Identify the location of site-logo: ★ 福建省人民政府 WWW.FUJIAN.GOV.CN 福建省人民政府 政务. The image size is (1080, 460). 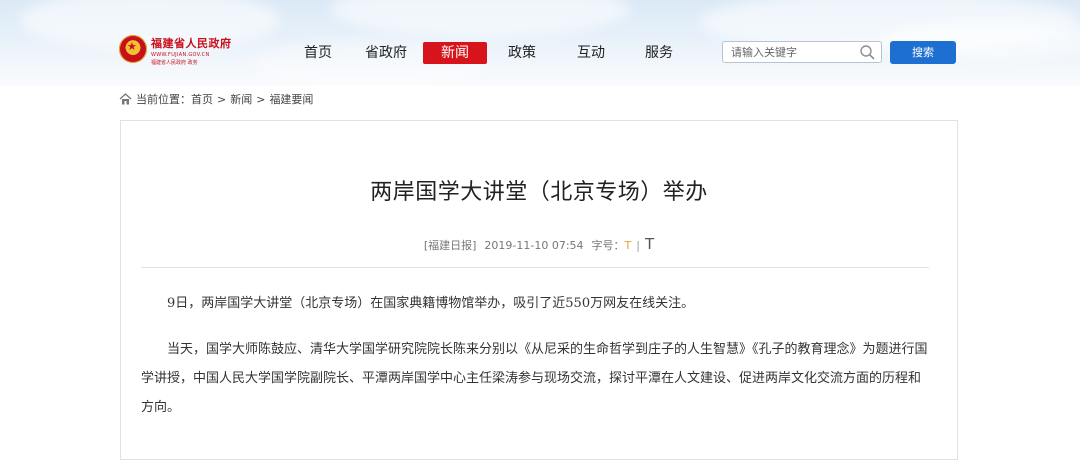
(184, 52).